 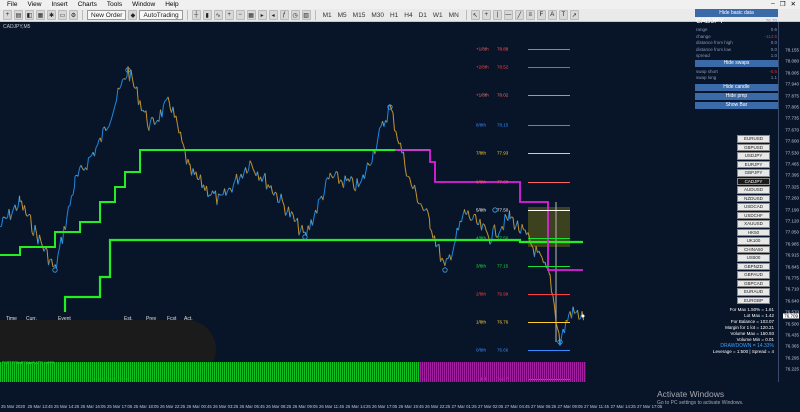 I want to click on timeframe-mn: MN, so click(x=454, y=15).